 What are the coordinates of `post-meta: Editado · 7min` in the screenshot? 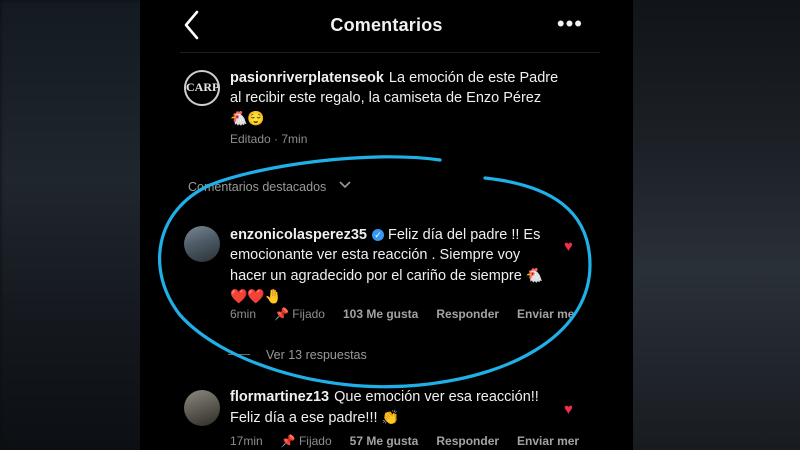 It's located at (277, 139).